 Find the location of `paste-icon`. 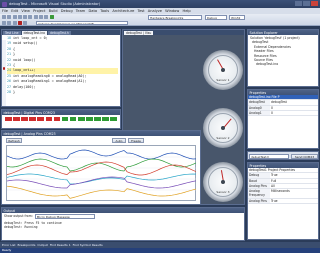

paste-icon is located at coordinates (35, 17).